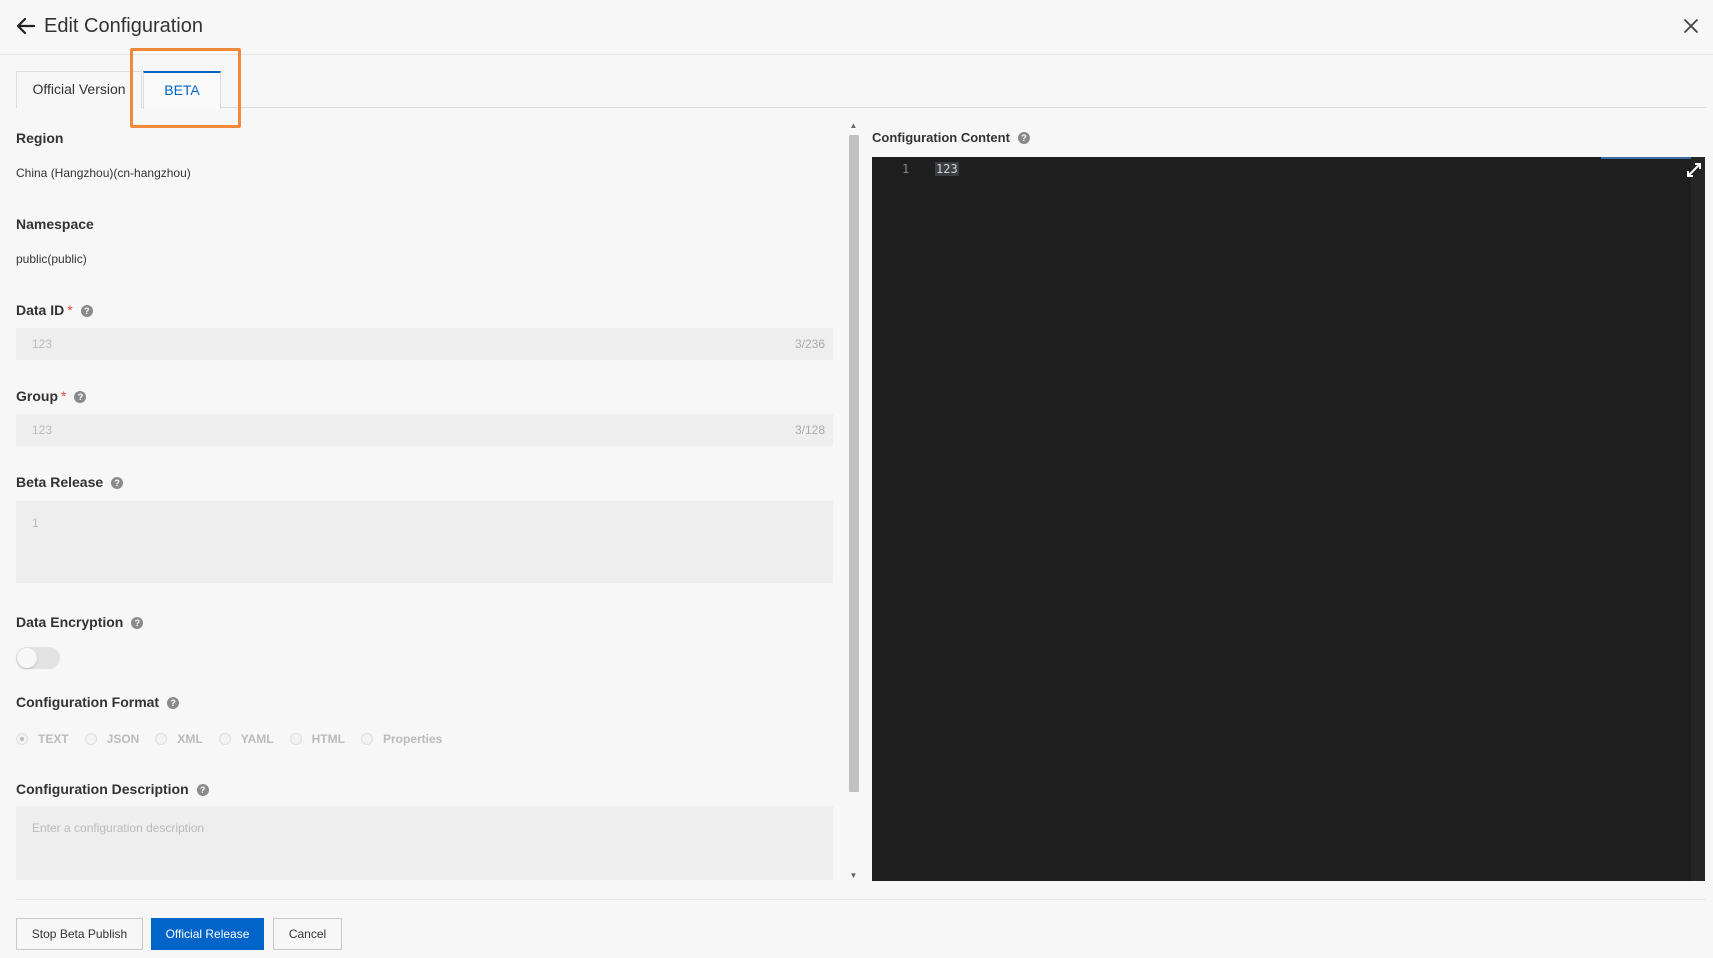  What do you see at coordinates (947, 169) in the screenshot?
I see `code-content: 123` at bounding box center [947, 169].